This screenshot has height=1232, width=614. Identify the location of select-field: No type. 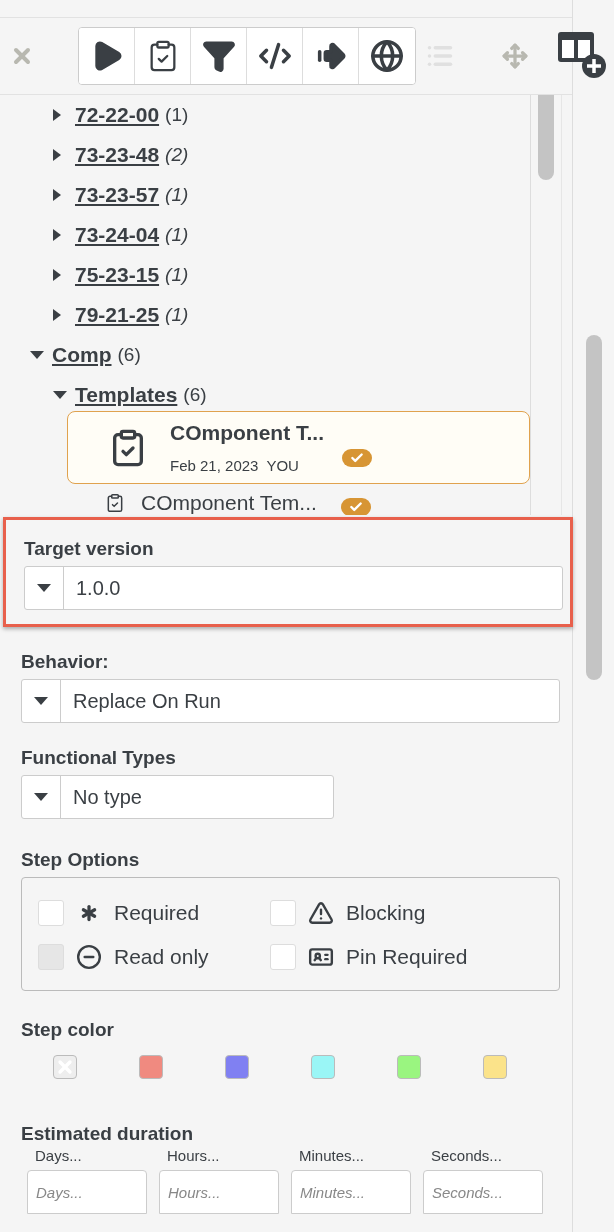
(177, 797).